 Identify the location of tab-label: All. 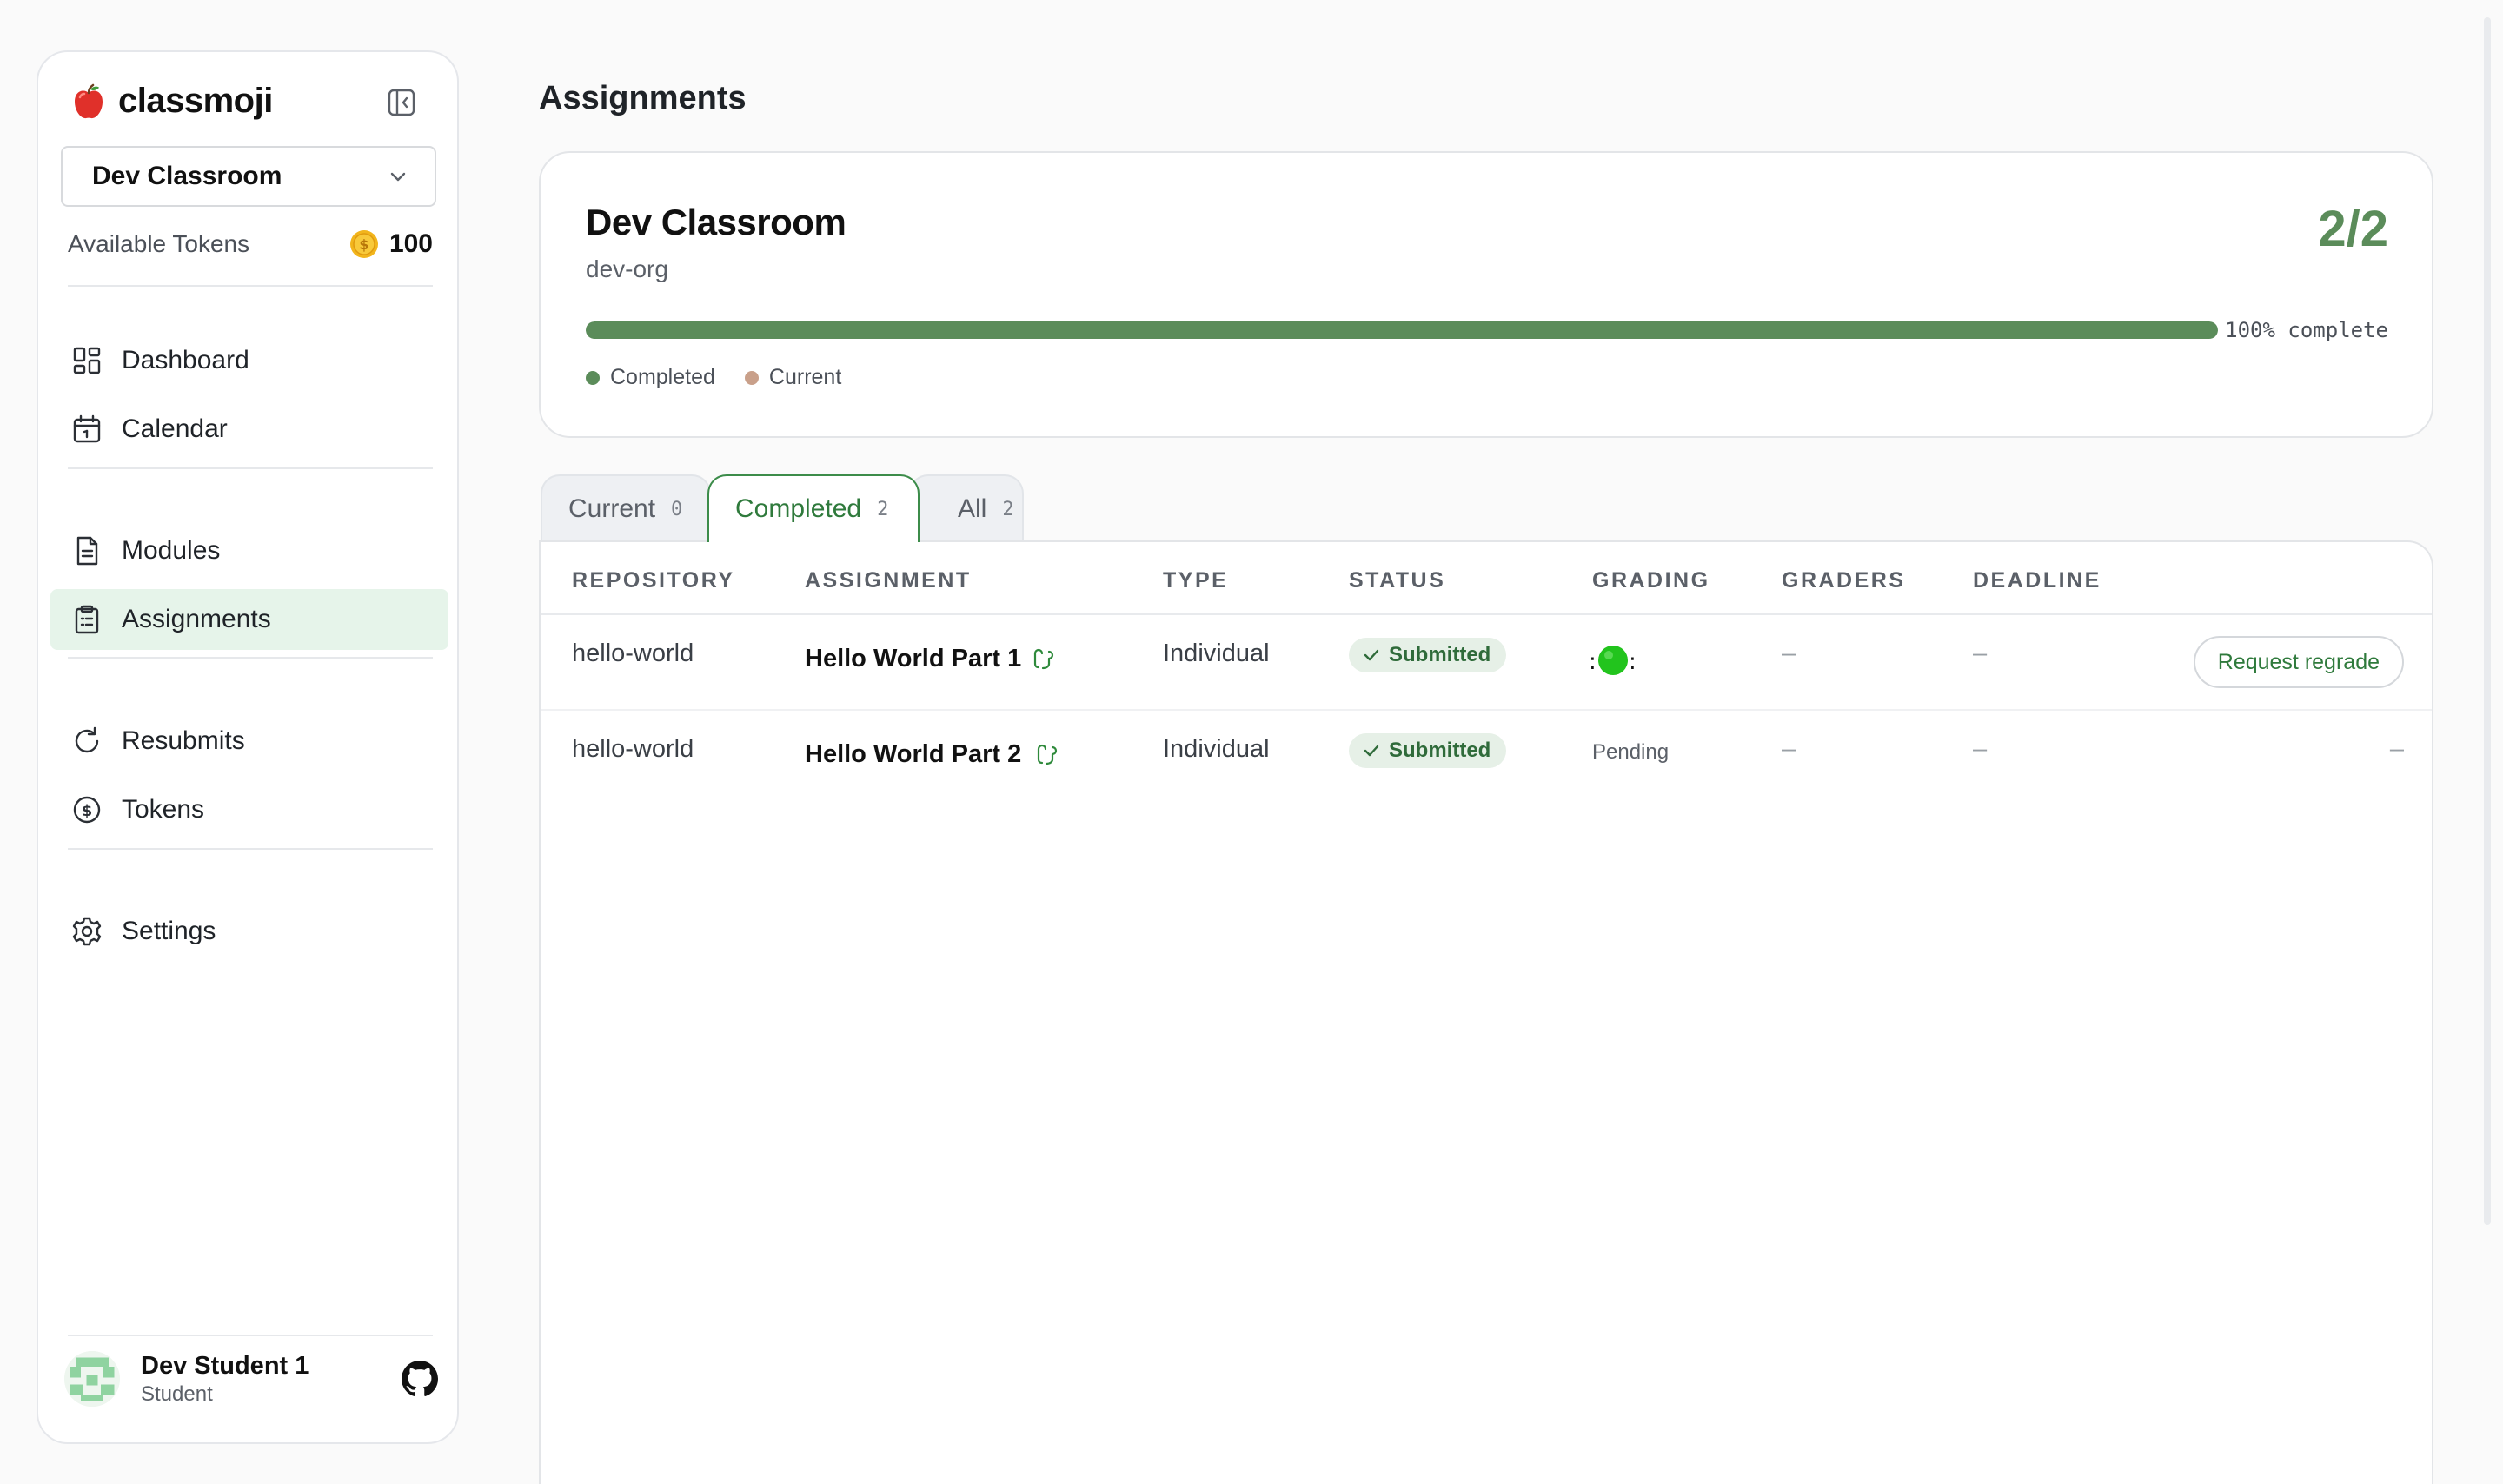
(972, 508).